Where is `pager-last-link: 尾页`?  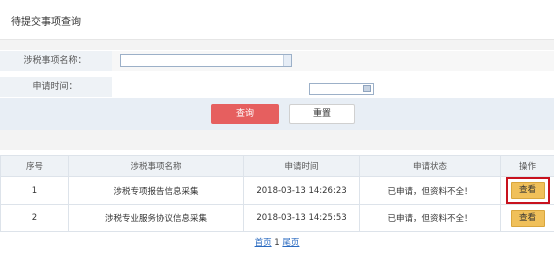
pager-last-link: 尾页 is located at coordinates (290, 243).